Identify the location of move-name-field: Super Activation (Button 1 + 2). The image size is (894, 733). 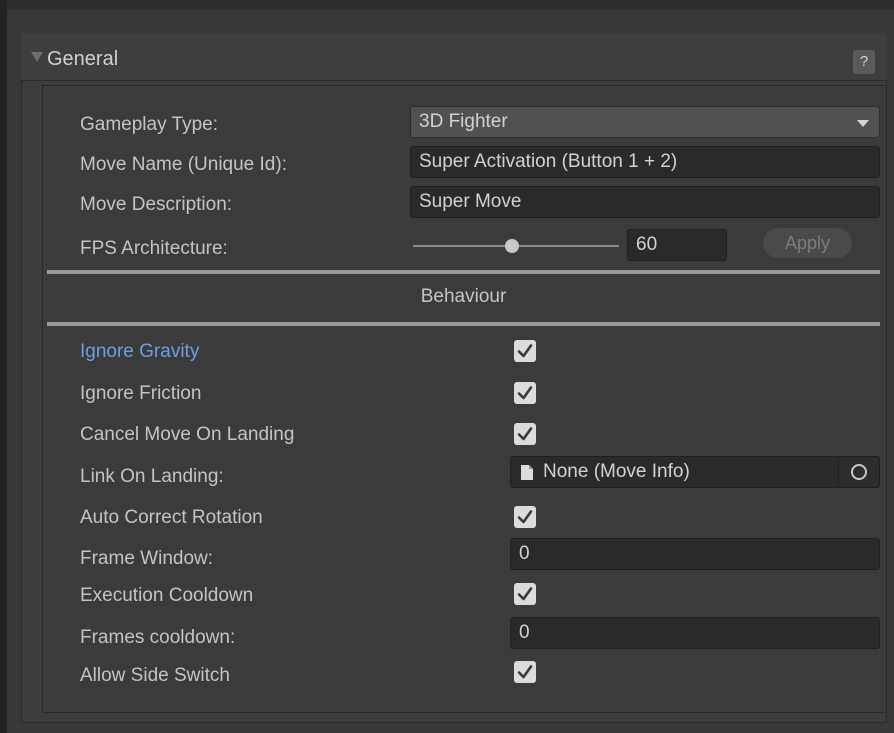
(645, 162).